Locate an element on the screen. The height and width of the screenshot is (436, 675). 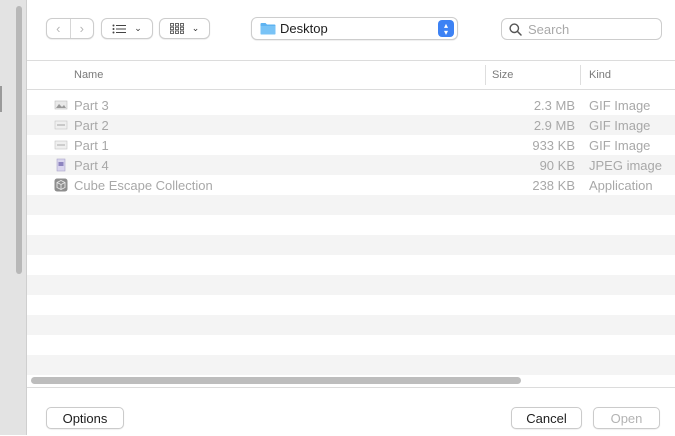
forward-button: › is located at coordinates (81, 28).